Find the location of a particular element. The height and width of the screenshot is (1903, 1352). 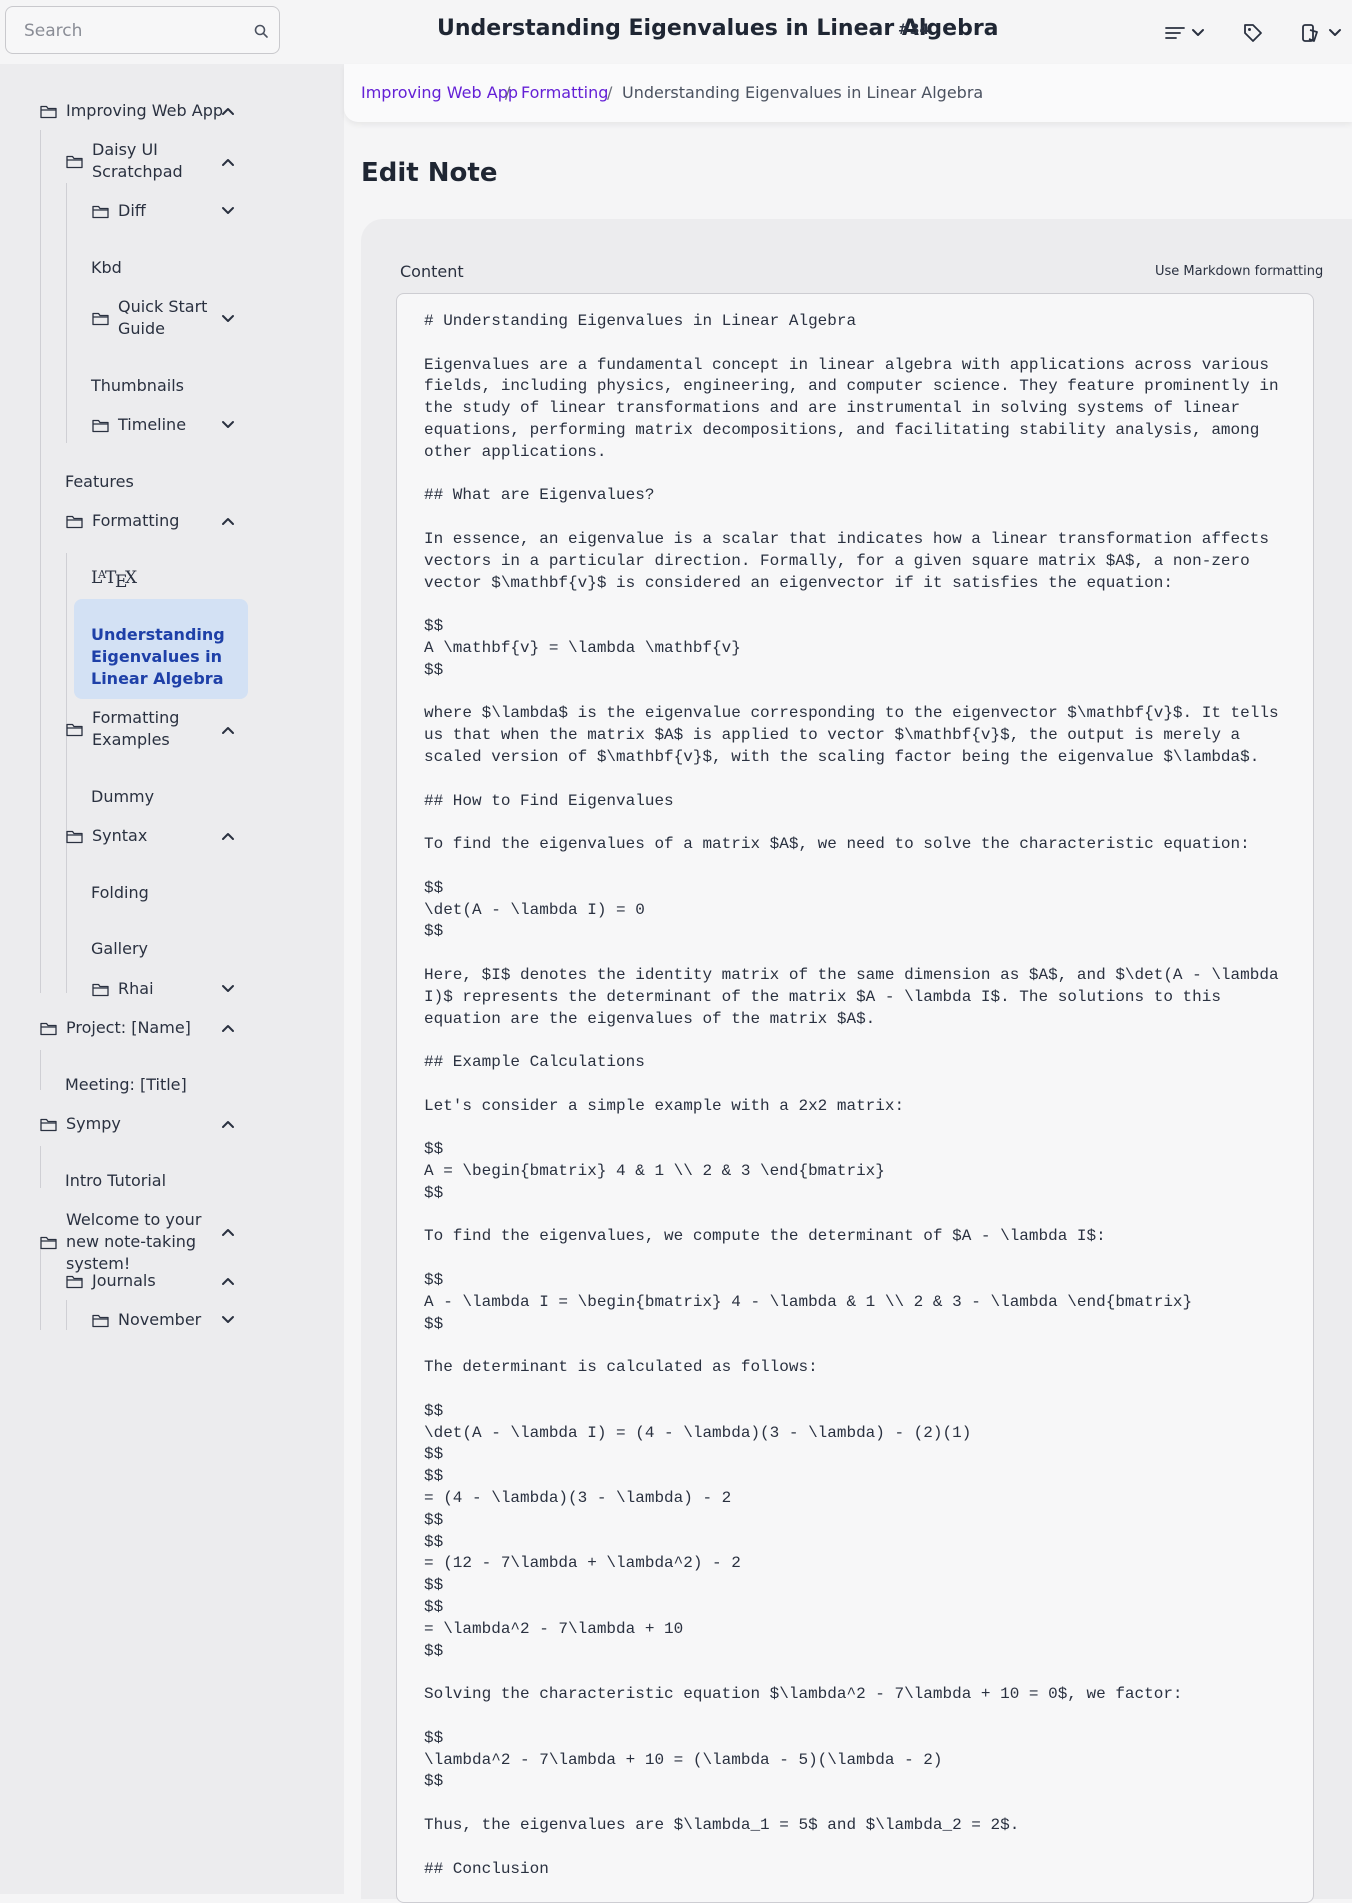

sidebar-item-label: Folding is located at coordinates (120, 892).